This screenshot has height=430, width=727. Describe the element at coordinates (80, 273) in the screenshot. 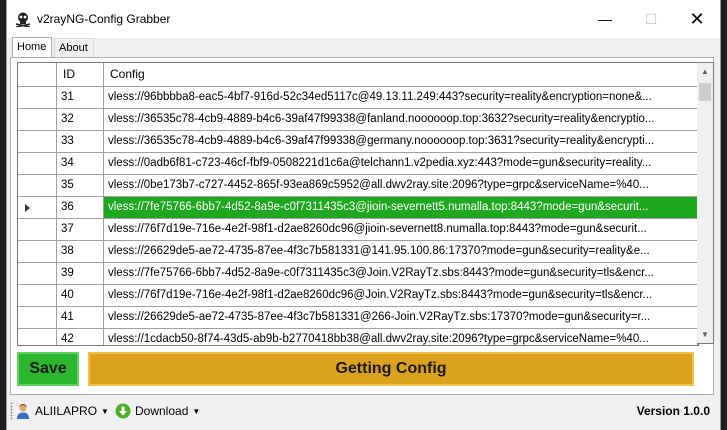

I see `id-cell: 39` at that location.